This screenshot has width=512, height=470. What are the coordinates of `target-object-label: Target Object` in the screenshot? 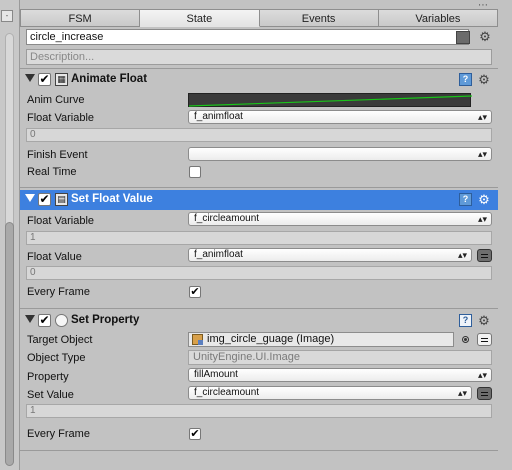 It's located at (60, 340).